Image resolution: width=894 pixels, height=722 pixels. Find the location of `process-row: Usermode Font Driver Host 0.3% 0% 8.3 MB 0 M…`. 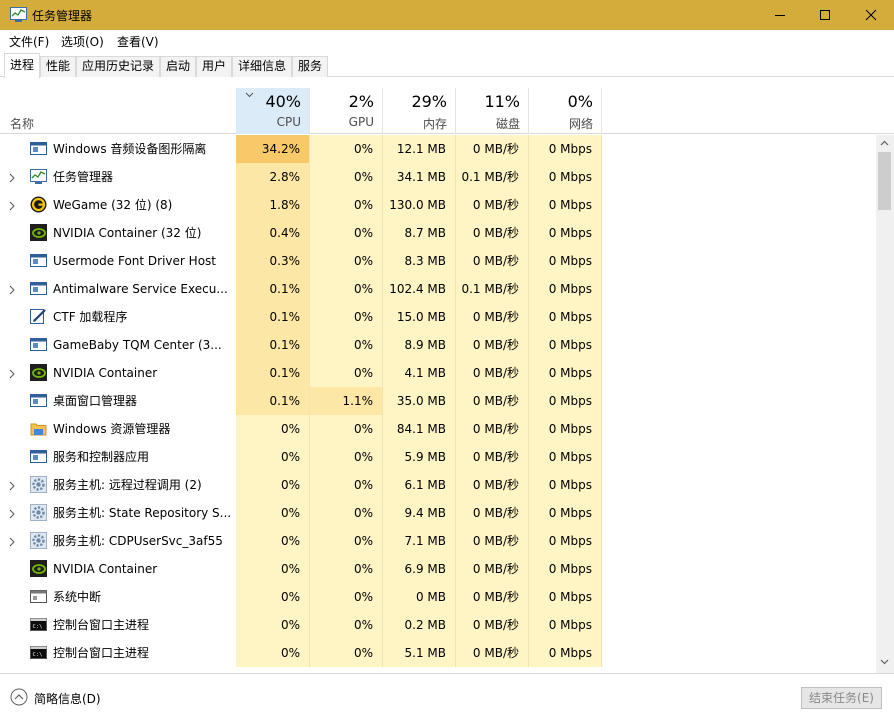

process-row: Usermode Font Driver Host 0.3% 0% 8.3 MB 0 M… is located at coordinates (438, 261).